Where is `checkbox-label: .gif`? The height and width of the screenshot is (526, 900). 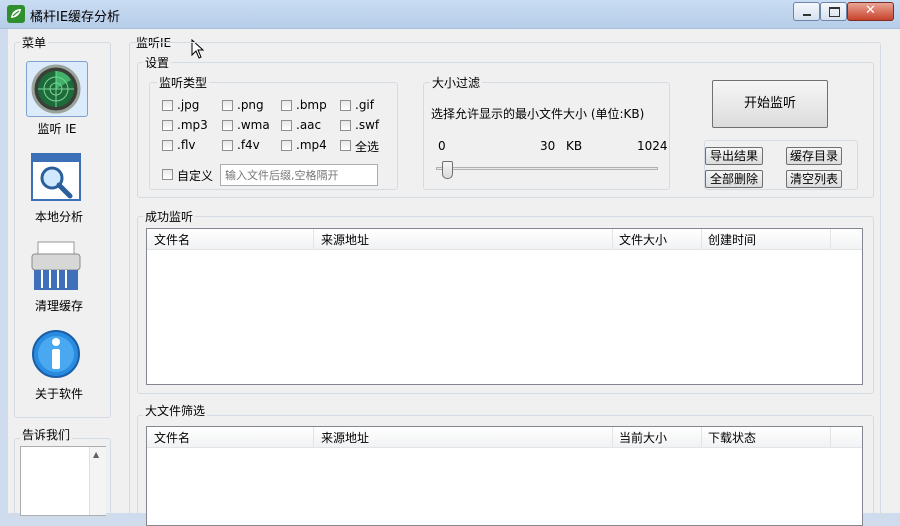 checkbox-label: .gif is located at coordinates (364, 105).